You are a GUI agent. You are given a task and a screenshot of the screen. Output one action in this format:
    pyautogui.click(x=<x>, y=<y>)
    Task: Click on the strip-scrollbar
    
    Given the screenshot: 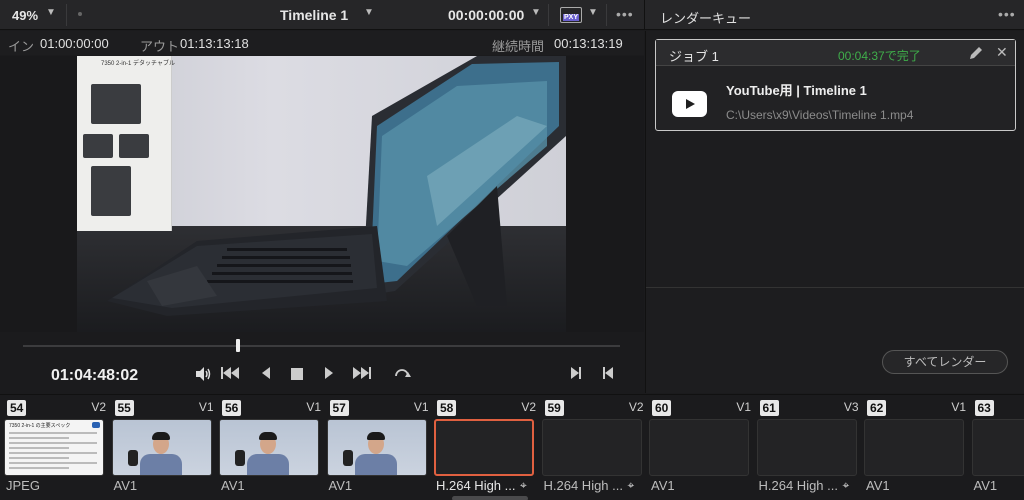 What is the action you would take?
    pyautogui.click(x=490, y=498)
    